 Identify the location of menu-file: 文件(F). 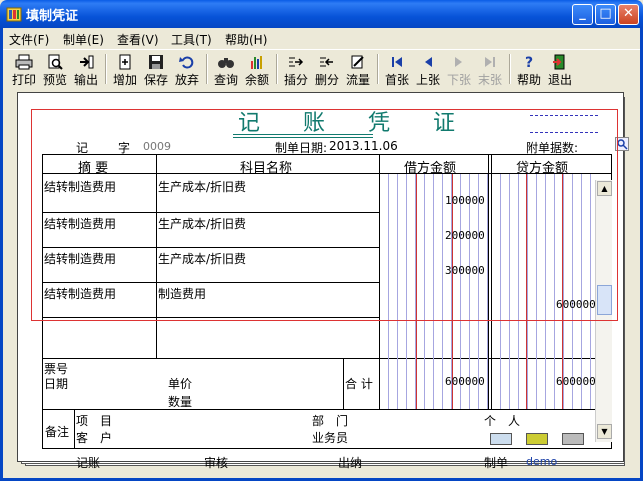
(29, 39).